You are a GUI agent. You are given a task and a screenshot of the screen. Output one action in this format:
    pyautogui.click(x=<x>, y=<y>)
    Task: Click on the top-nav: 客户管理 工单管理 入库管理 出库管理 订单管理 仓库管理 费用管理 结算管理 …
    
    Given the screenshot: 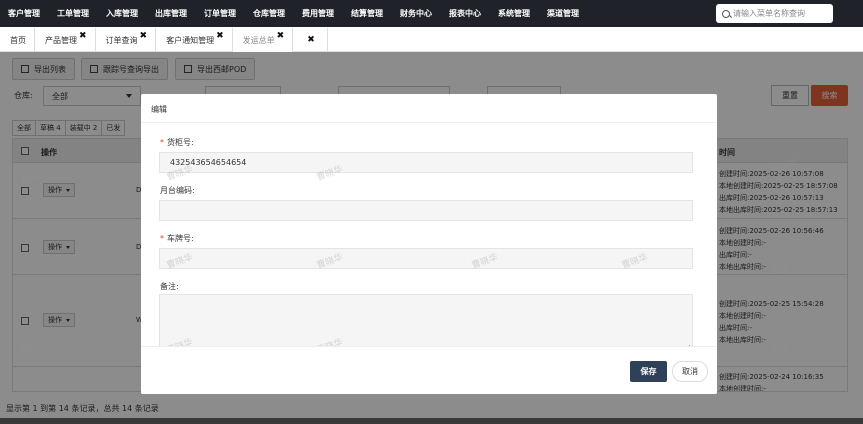 What is the action you would take?
    pyautogui.click(x=431, y=13)
    